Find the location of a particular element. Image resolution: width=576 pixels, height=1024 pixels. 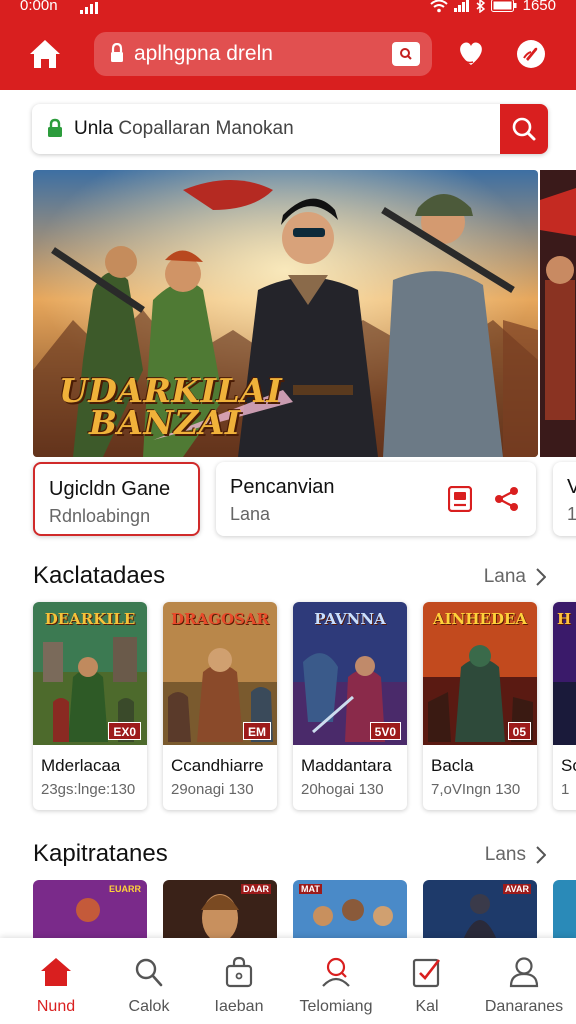

game-name: Ccandhiarre is located at coordinates (217, 765).